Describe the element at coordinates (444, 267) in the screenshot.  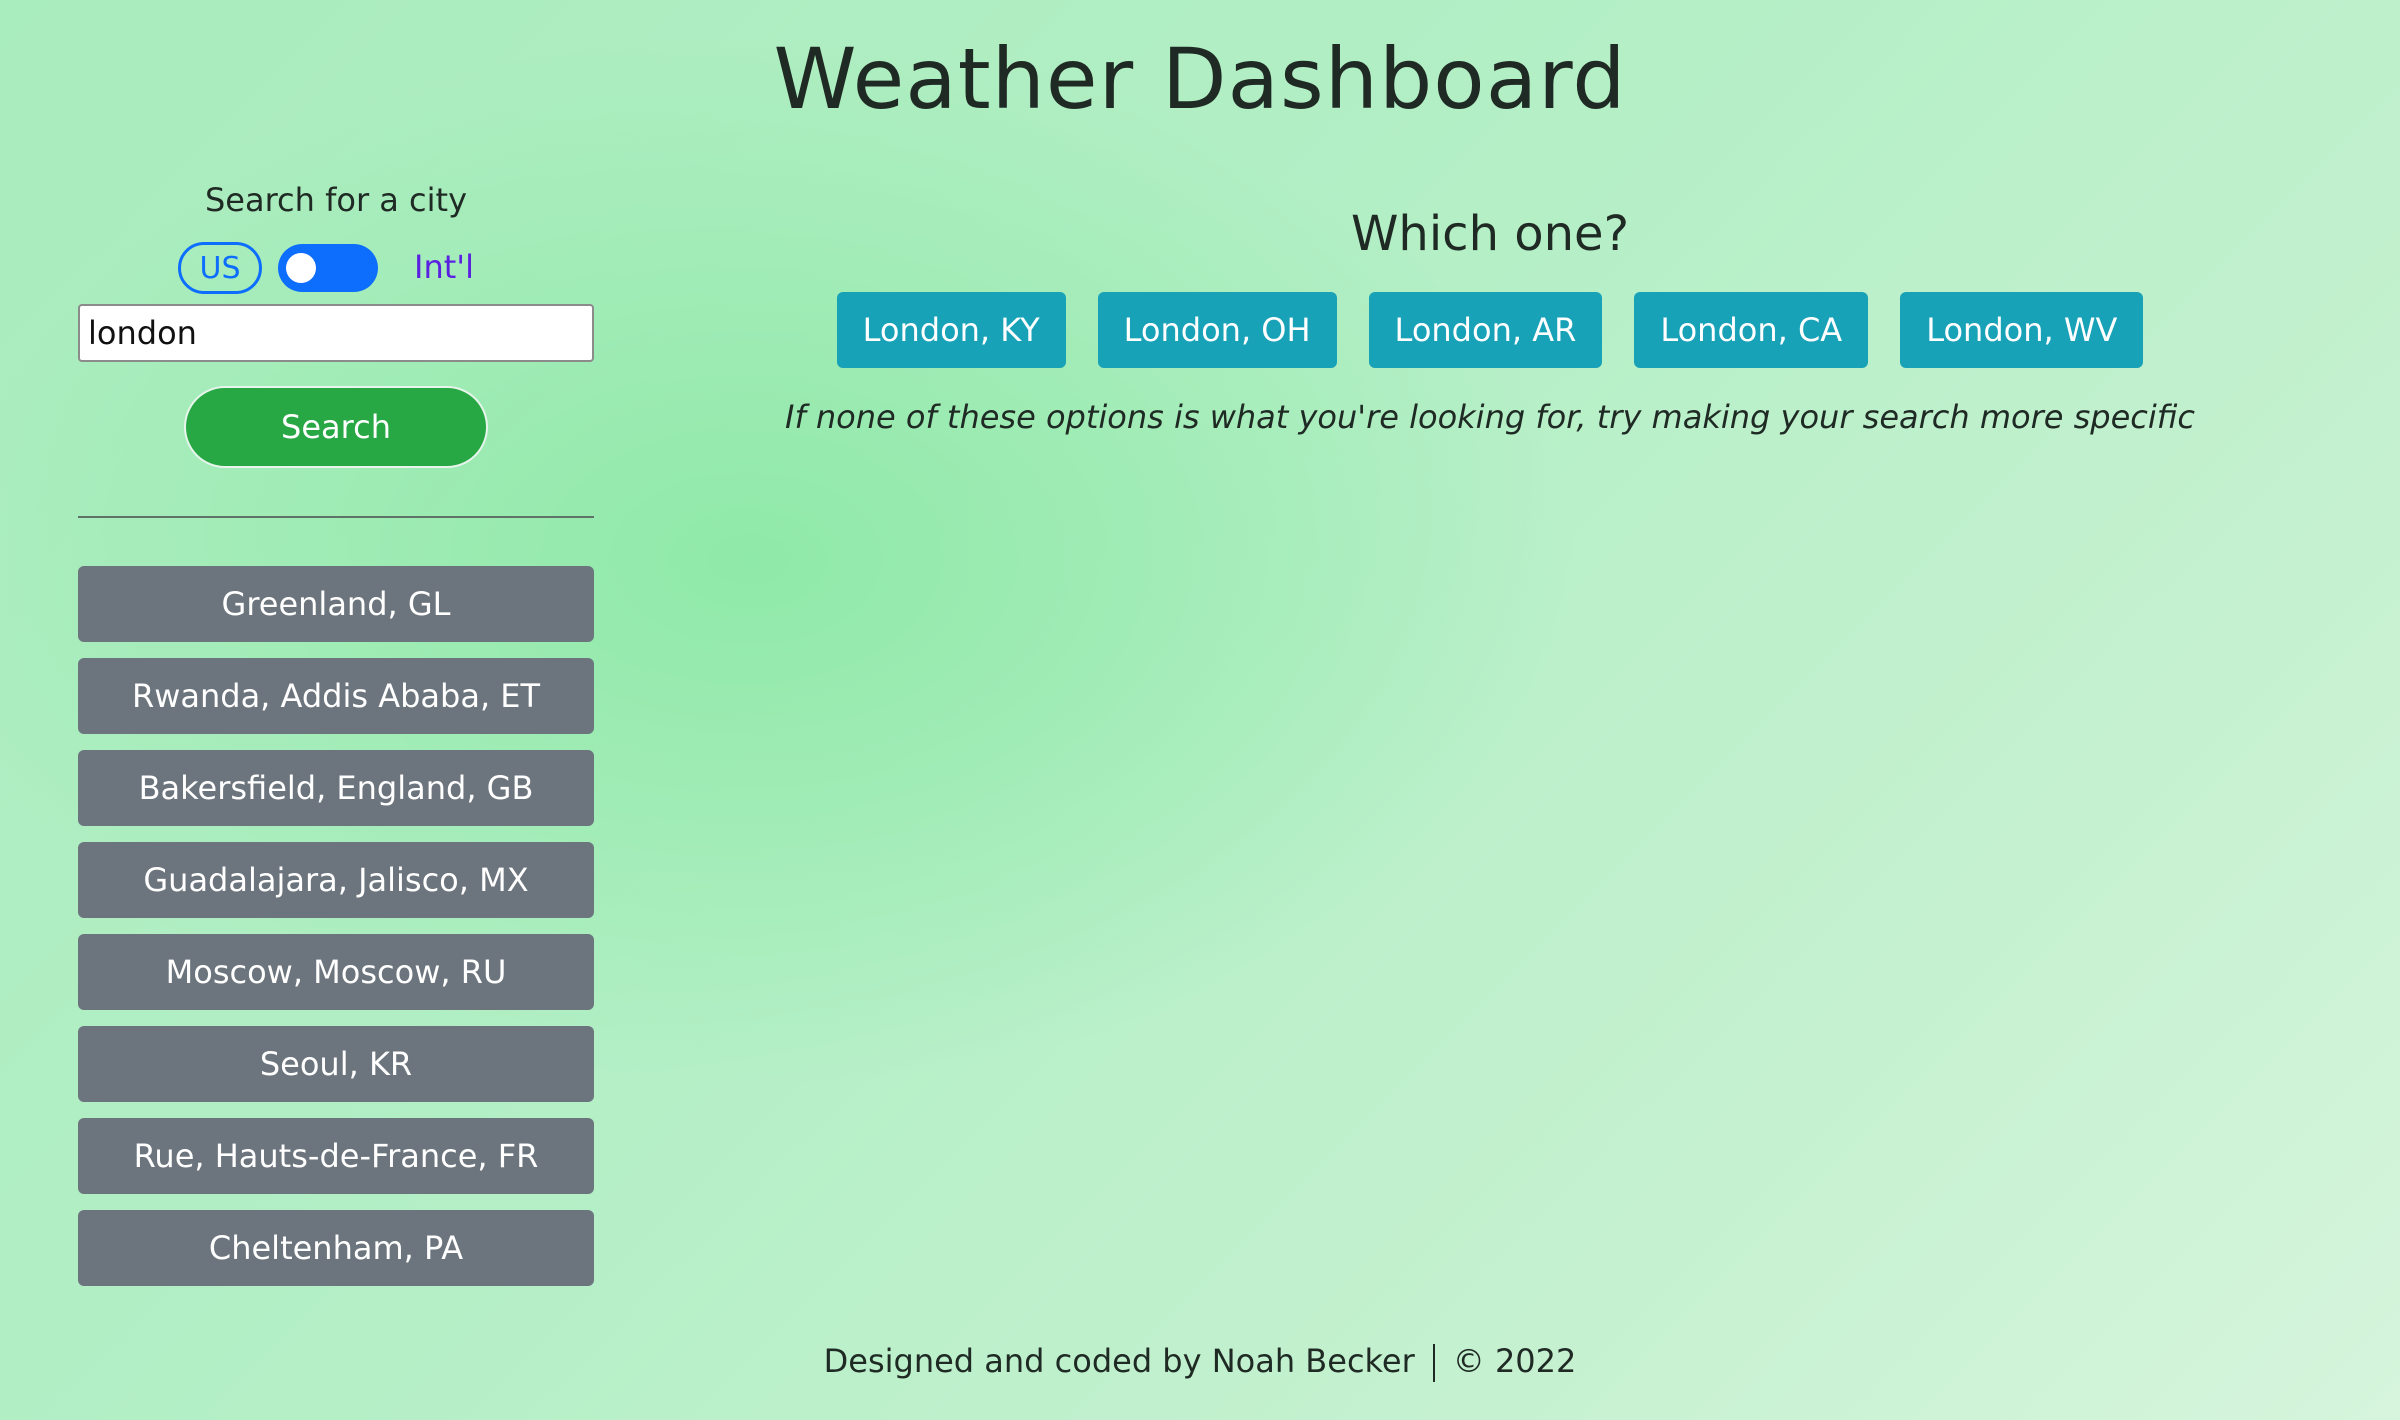
I see `intl-toggle-label: Int'l` at that location.